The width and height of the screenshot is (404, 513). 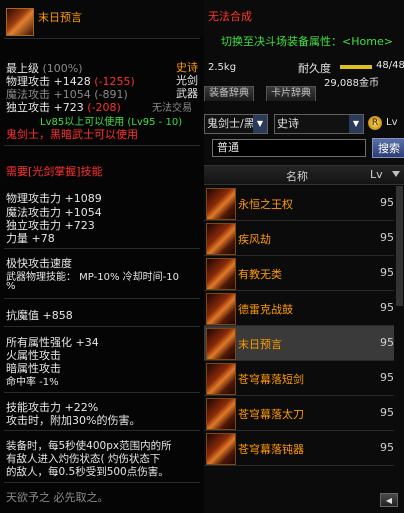 I want to click on item-name: 疾风劫, so click(x=254, y=239).